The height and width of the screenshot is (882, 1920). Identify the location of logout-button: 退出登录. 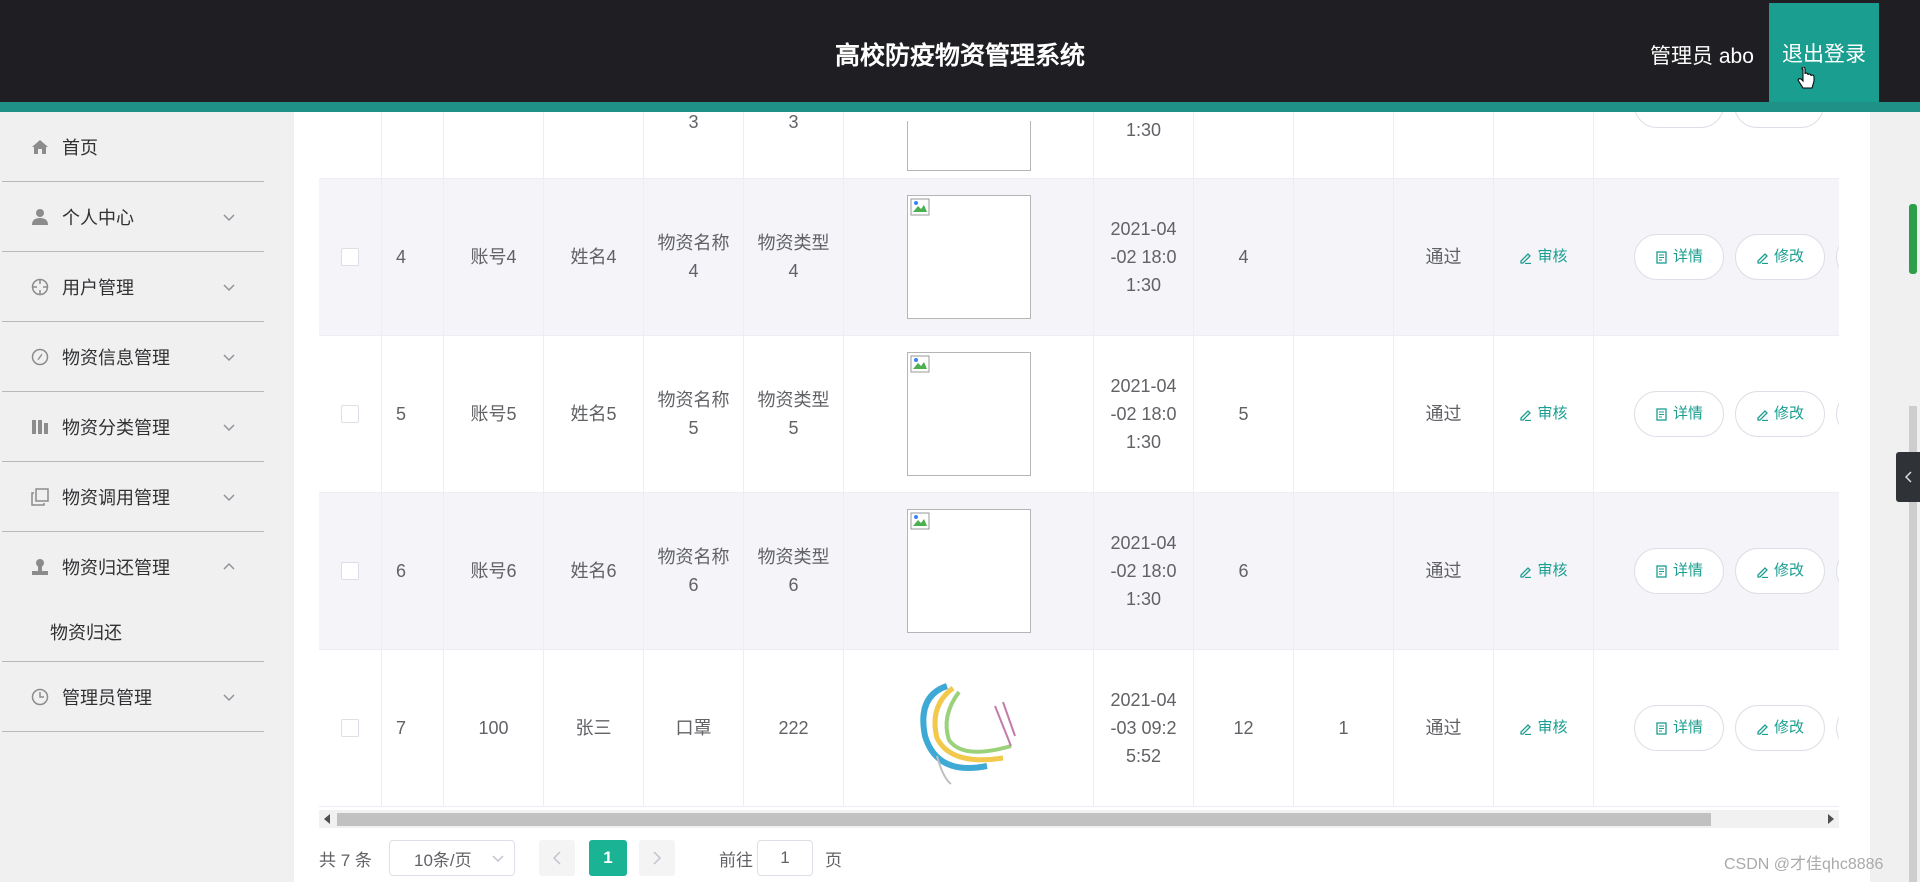
(1824, 52).